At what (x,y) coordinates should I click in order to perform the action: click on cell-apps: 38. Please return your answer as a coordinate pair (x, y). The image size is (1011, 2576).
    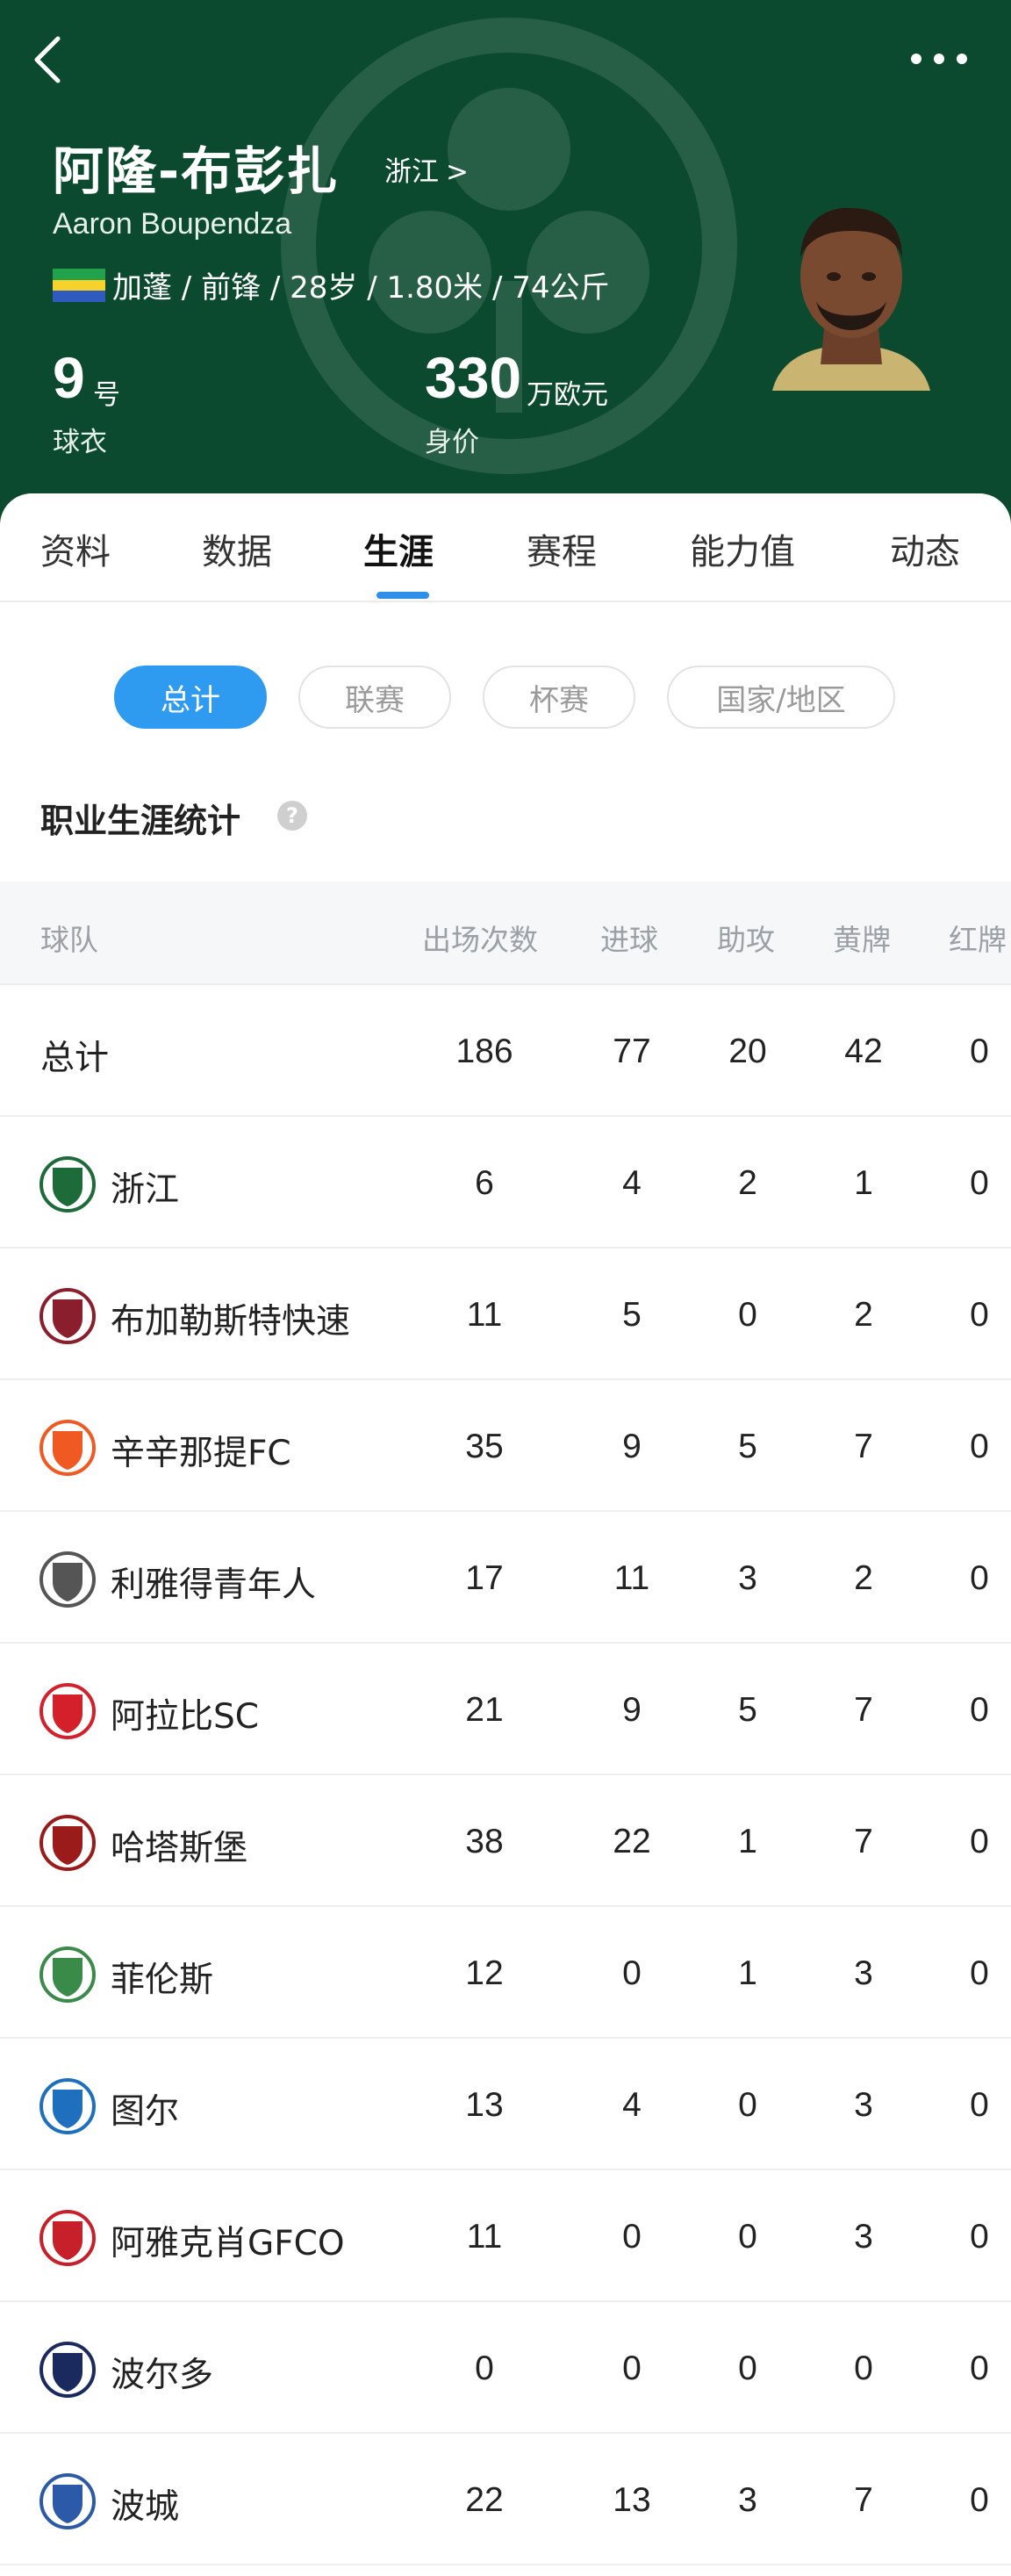
    Looking at the image, I should click on (484, 1841).